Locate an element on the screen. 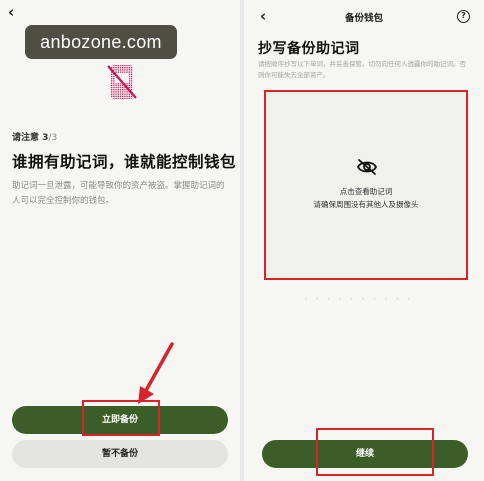  step-total: /3 is located at coordinates (53, 138).